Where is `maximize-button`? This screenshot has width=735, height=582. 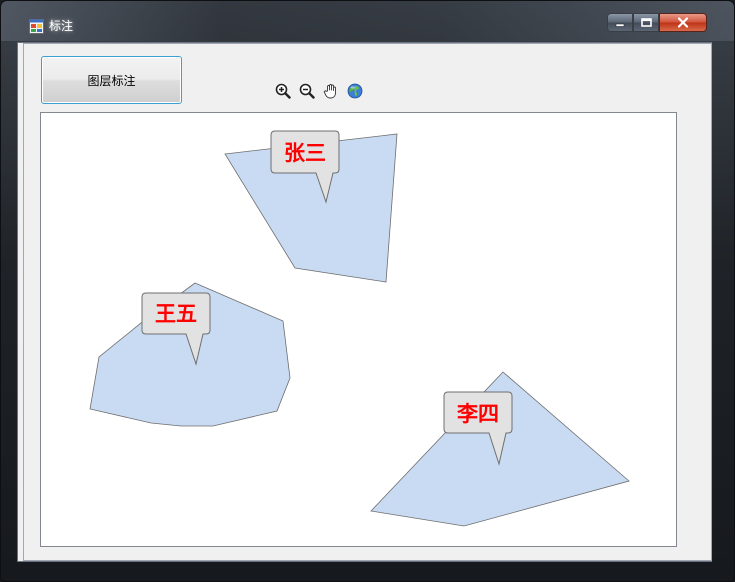
maximize-button is located at coordinates (646, 22).